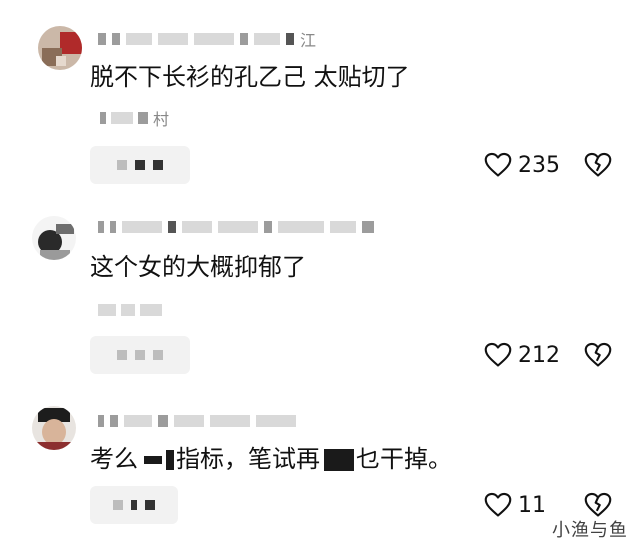  I want to click on username-suffix: 江, so click(308, 40).